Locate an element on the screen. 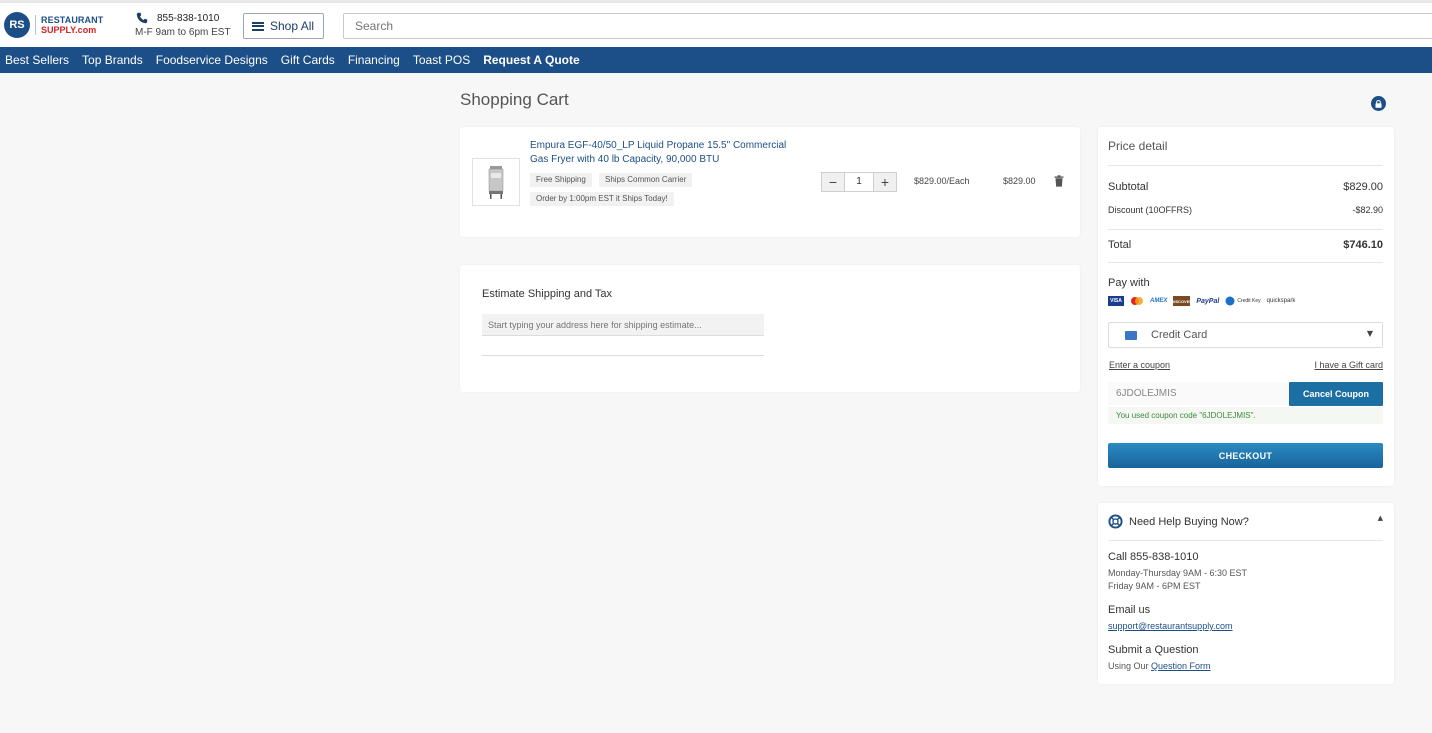 The width and height of the screenshot is (1432, 733). search-input is located at coordinates (887, 26).